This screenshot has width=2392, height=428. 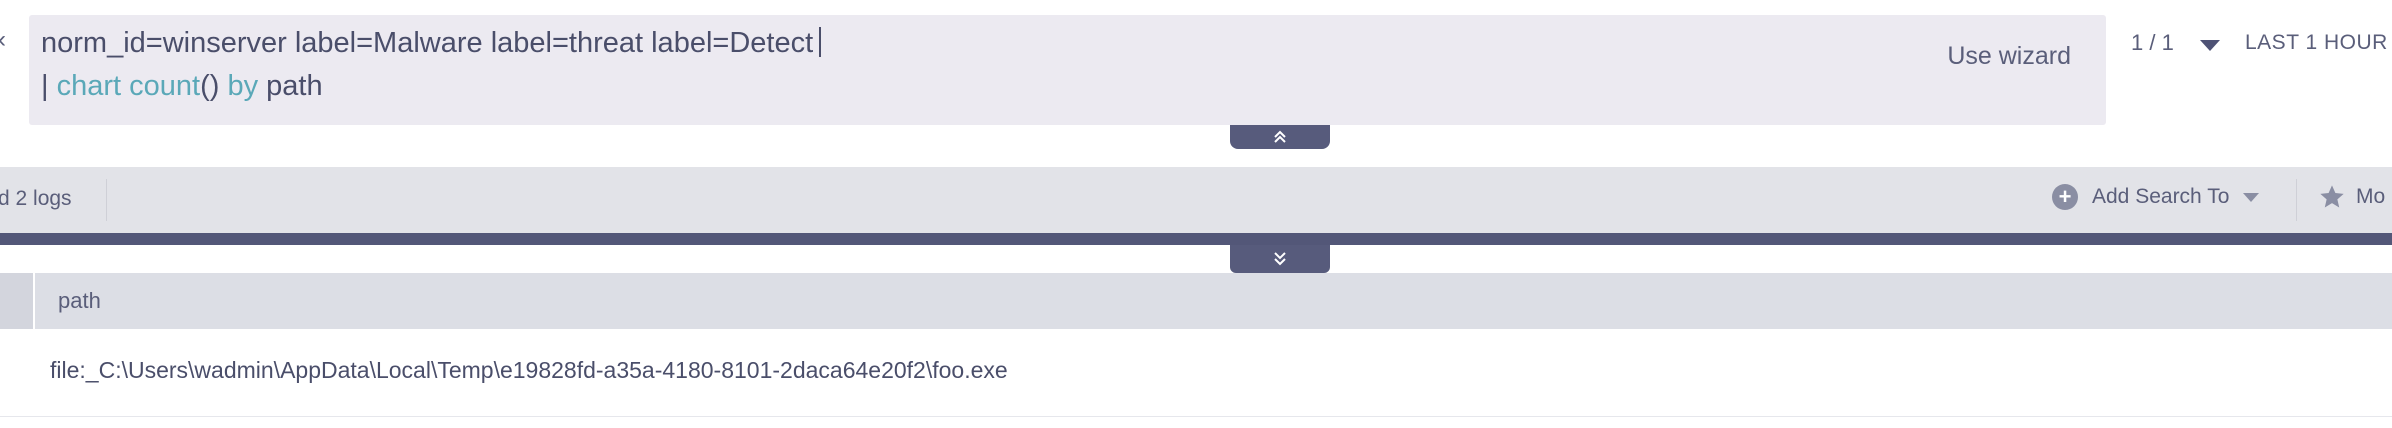 What do you see at coordinates (128, 86) in the screenshot?
I see `query-function: chart count` at bounding box center [128, 86].